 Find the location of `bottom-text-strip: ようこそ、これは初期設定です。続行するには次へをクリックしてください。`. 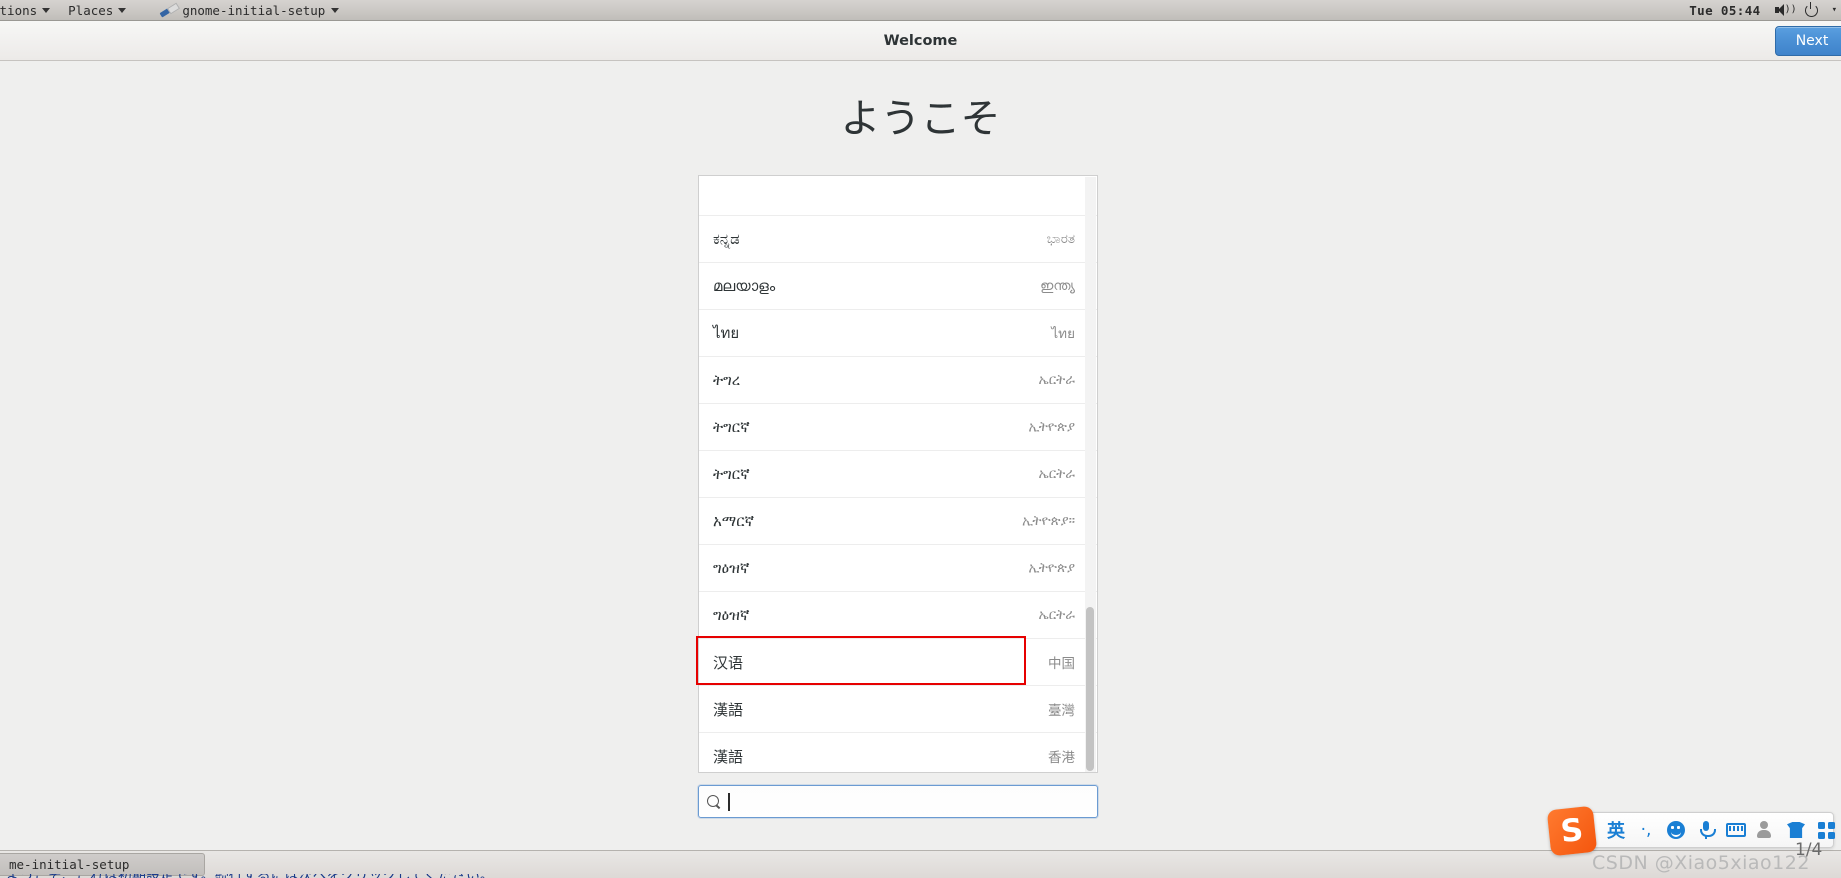

bottom-text-strip: ようこそ、これは初期設定です。続行するには次へをクリックしてください。 is located at coordinates (920, 876).